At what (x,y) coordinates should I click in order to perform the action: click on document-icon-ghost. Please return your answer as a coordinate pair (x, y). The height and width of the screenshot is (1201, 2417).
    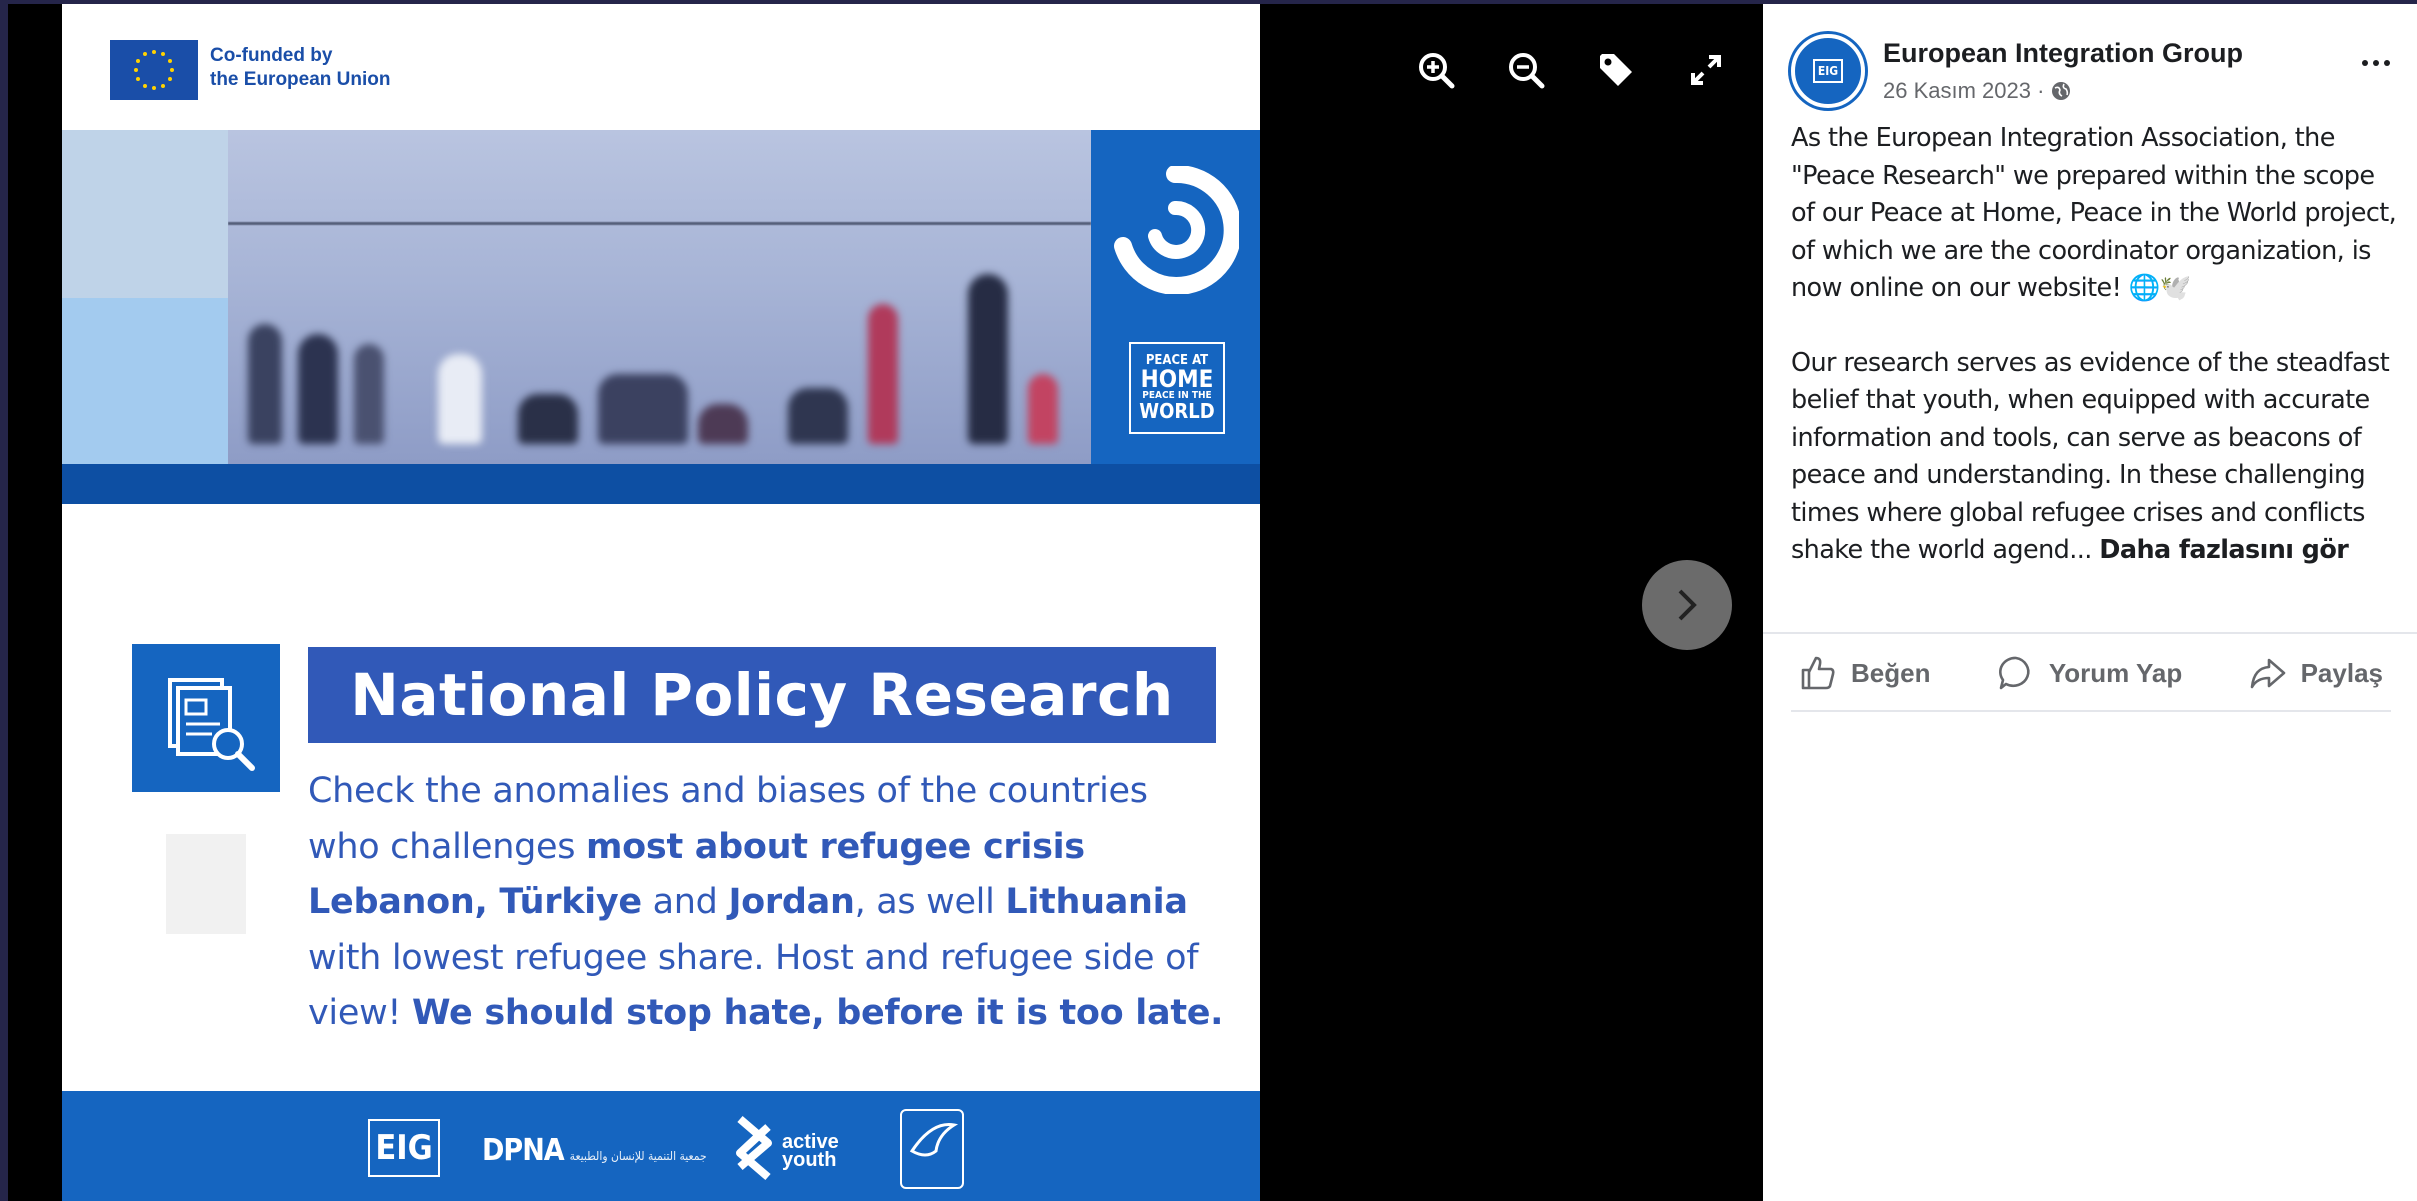
    Looking at the image, I should click on (211, 889).